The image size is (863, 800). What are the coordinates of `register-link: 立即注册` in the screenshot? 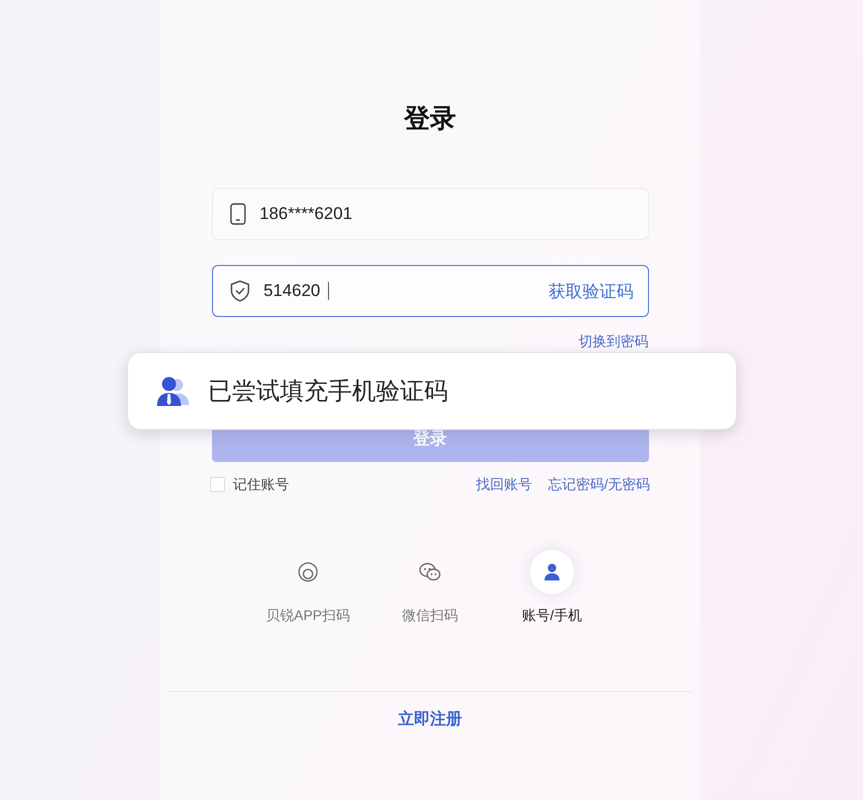 It's located at (430, 720).